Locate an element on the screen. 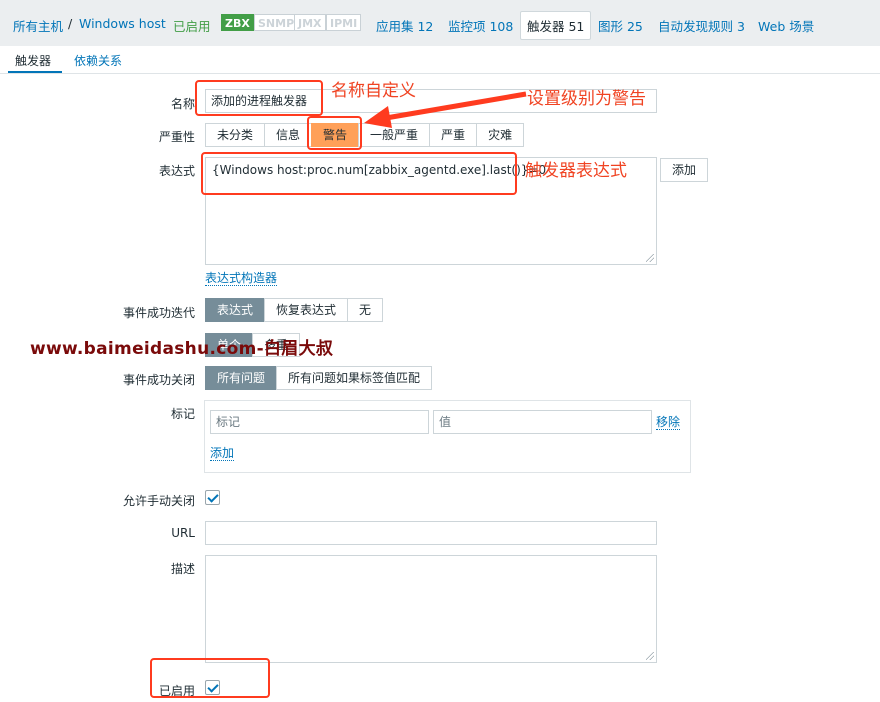 The image size is (880, 702). host-status: 已启用 is located at coordinates (192, 25).